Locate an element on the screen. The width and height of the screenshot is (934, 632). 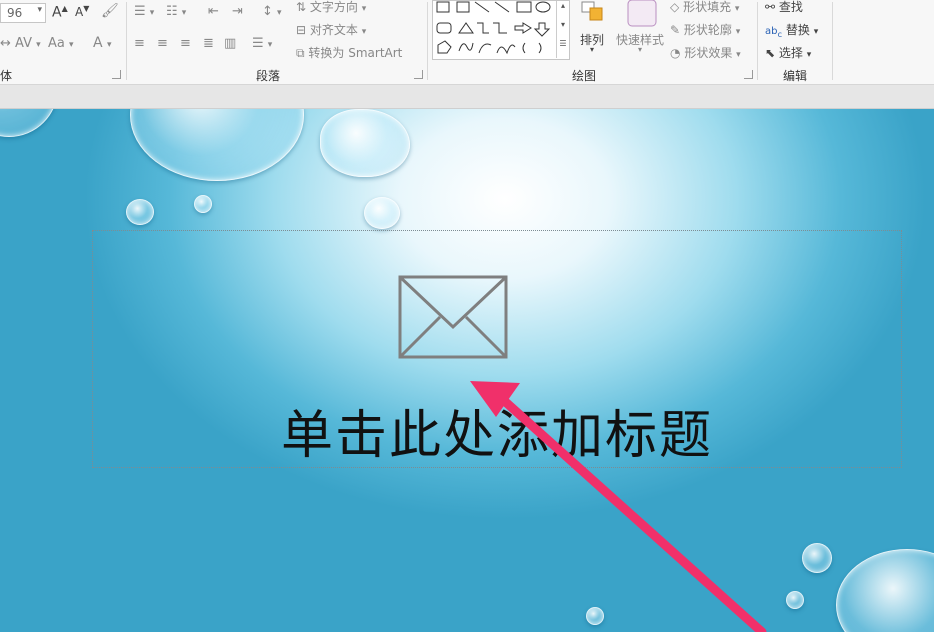
arrange-icon is located at coordinates (592, 11).